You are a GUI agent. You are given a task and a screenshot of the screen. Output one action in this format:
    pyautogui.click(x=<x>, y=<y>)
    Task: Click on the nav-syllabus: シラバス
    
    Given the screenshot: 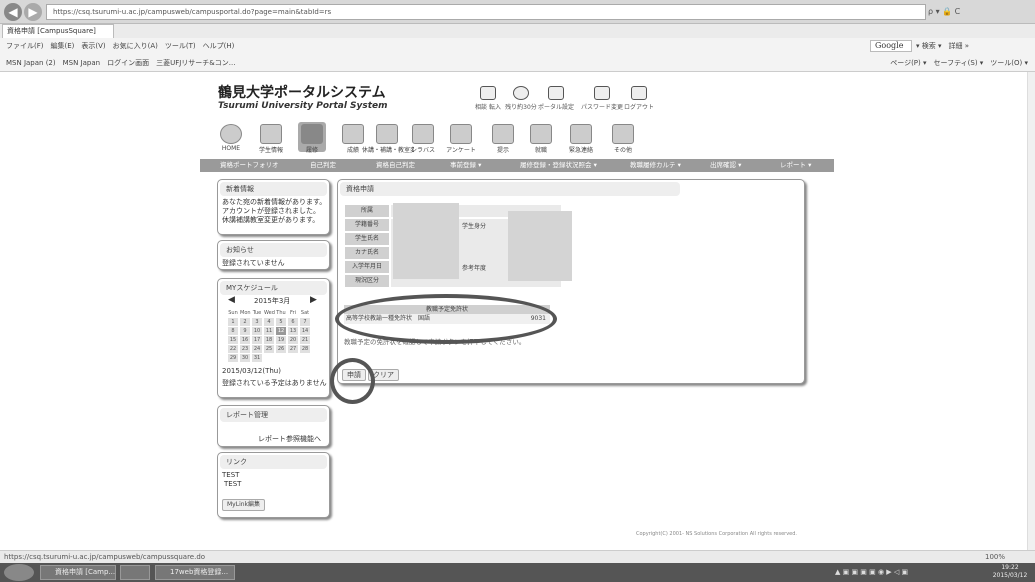 What is the action you would take?
    pyautogui.click(x=423, y=149)
    